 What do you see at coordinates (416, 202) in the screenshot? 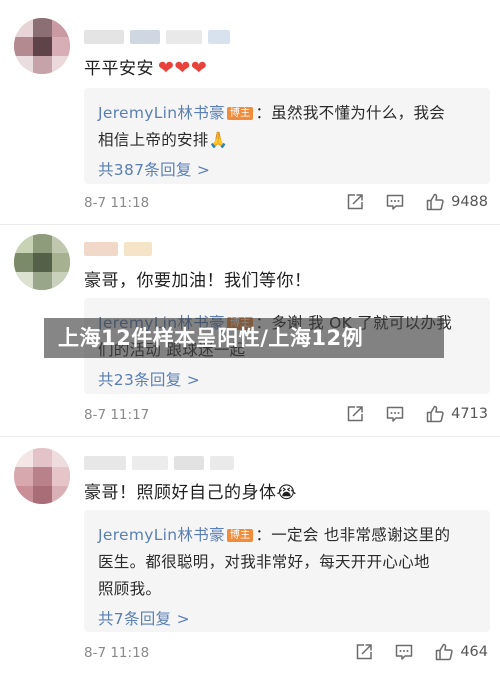
I see `actions: 9488` at bounding box center [416, 202].